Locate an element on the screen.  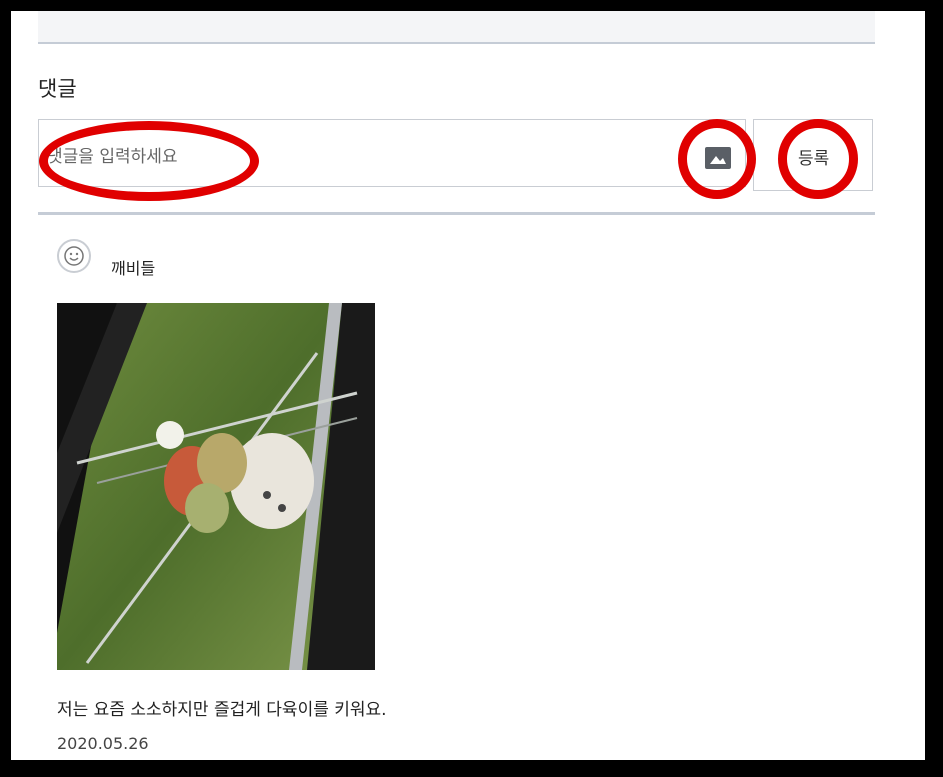
post-text: 저는 요즘 소소하지만 즐겁게 다육이를 키워요. is located at coordinates (222, 710).